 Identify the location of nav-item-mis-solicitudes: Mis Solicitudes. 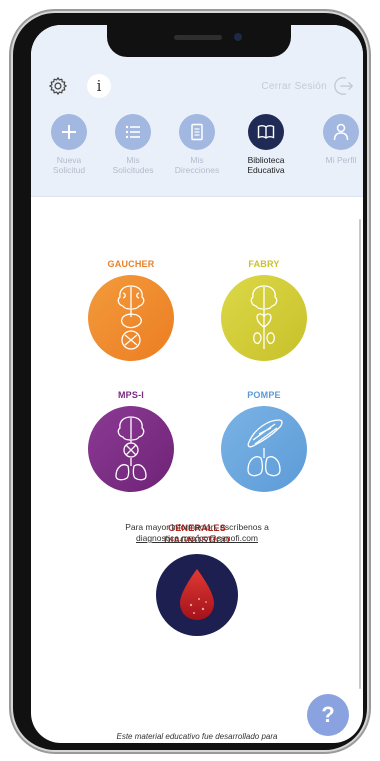
(133, 144).